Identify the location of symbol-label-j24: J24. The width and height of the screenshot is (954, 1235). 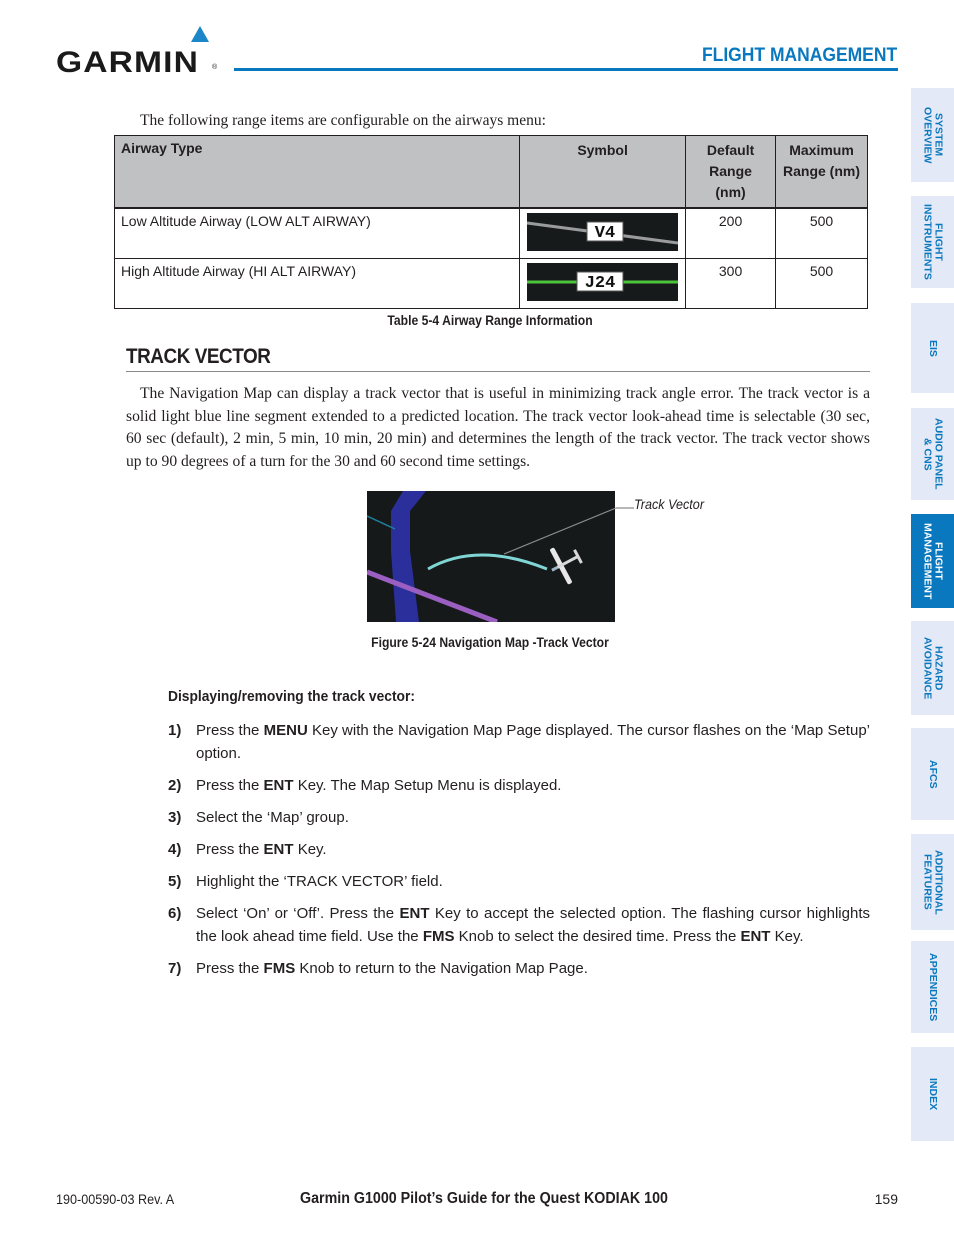
(600, 283).